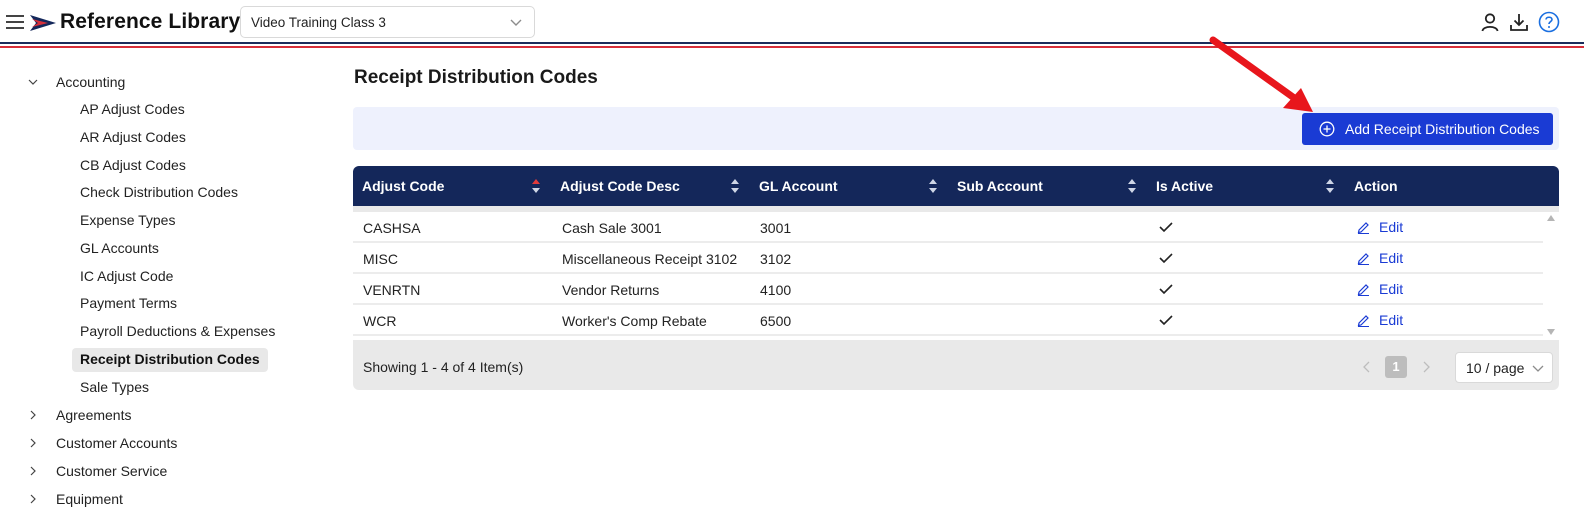 Image resolution: width=1584 pixels, height=515 pixels. I want to click on header-red-stripe, so click(792, 47).